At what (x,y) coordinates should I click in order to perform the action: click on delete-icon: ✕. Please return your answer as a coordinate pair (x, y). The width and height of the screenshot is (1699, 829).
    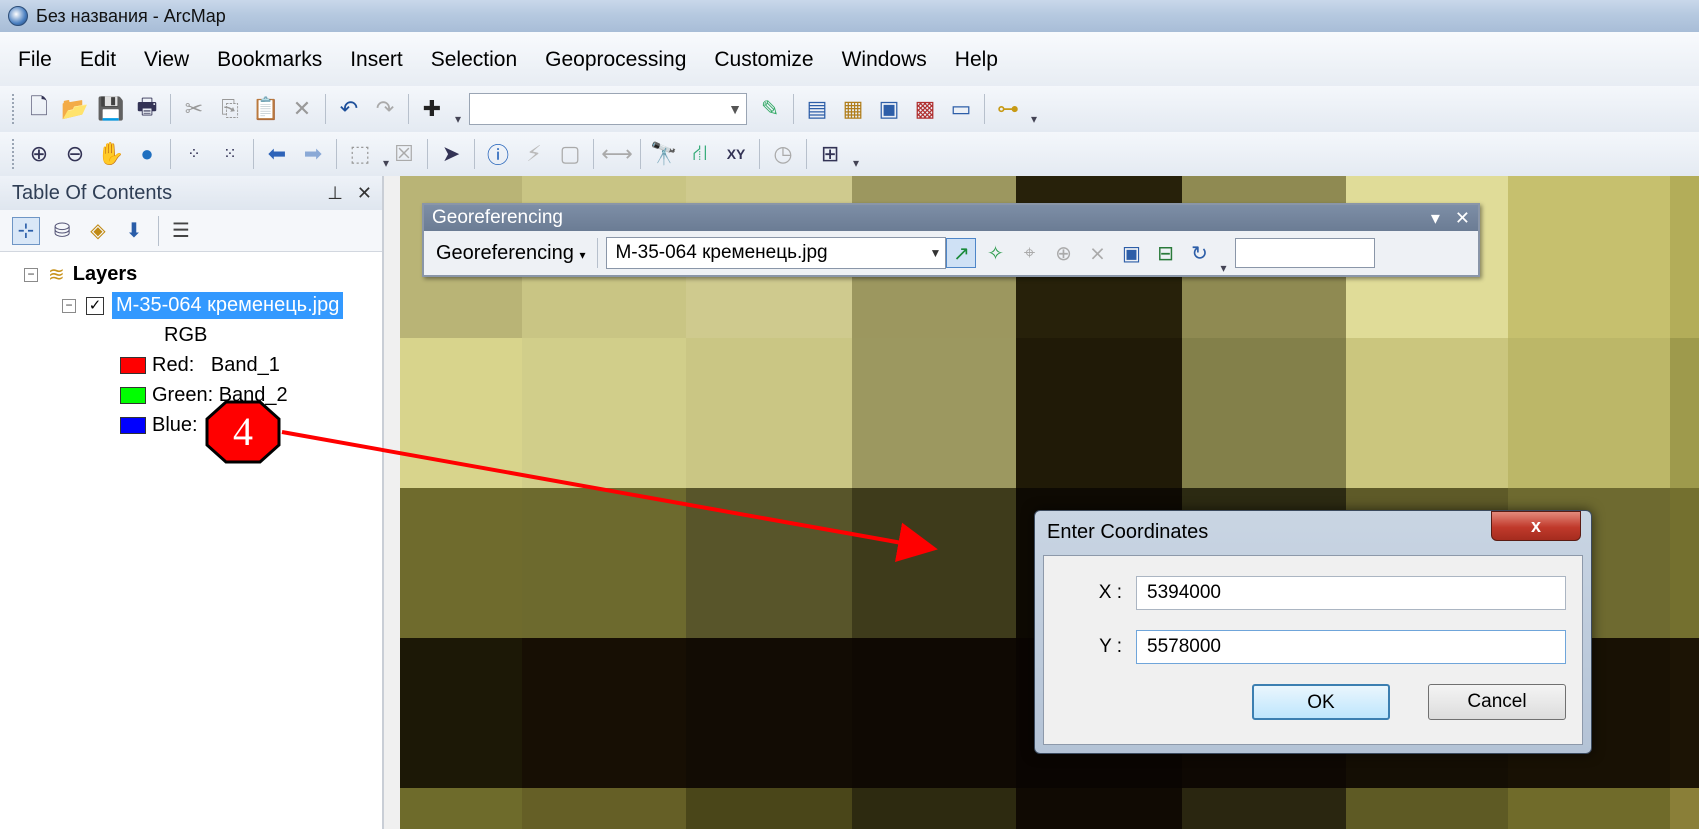
    Looking at the image, I should click on (302, 109).